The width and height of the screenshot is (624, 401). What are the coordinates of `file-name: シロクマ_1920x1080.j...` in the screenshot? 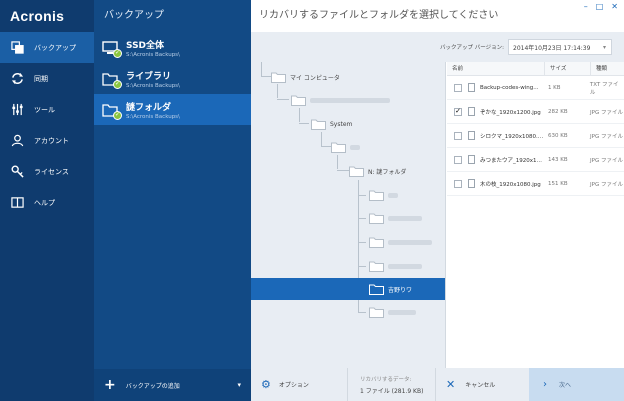 It's located at (512, 136).